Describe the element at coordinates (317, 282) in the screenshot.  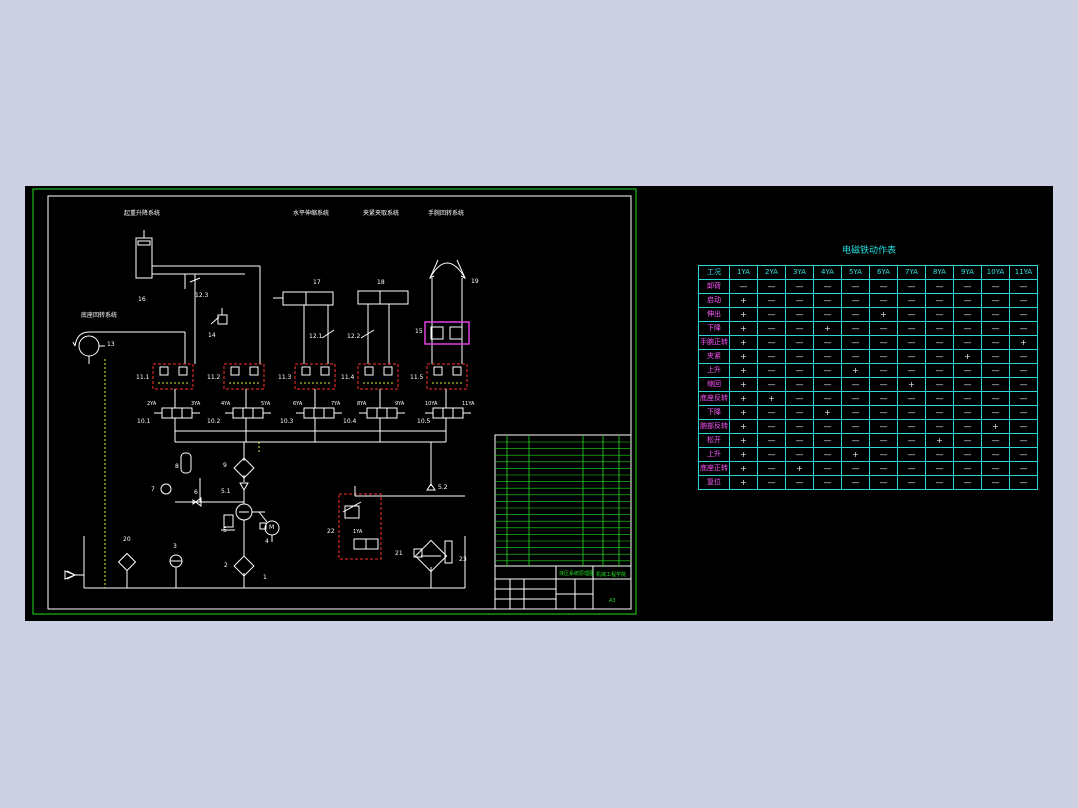
I see `label-17: 17` at that location.